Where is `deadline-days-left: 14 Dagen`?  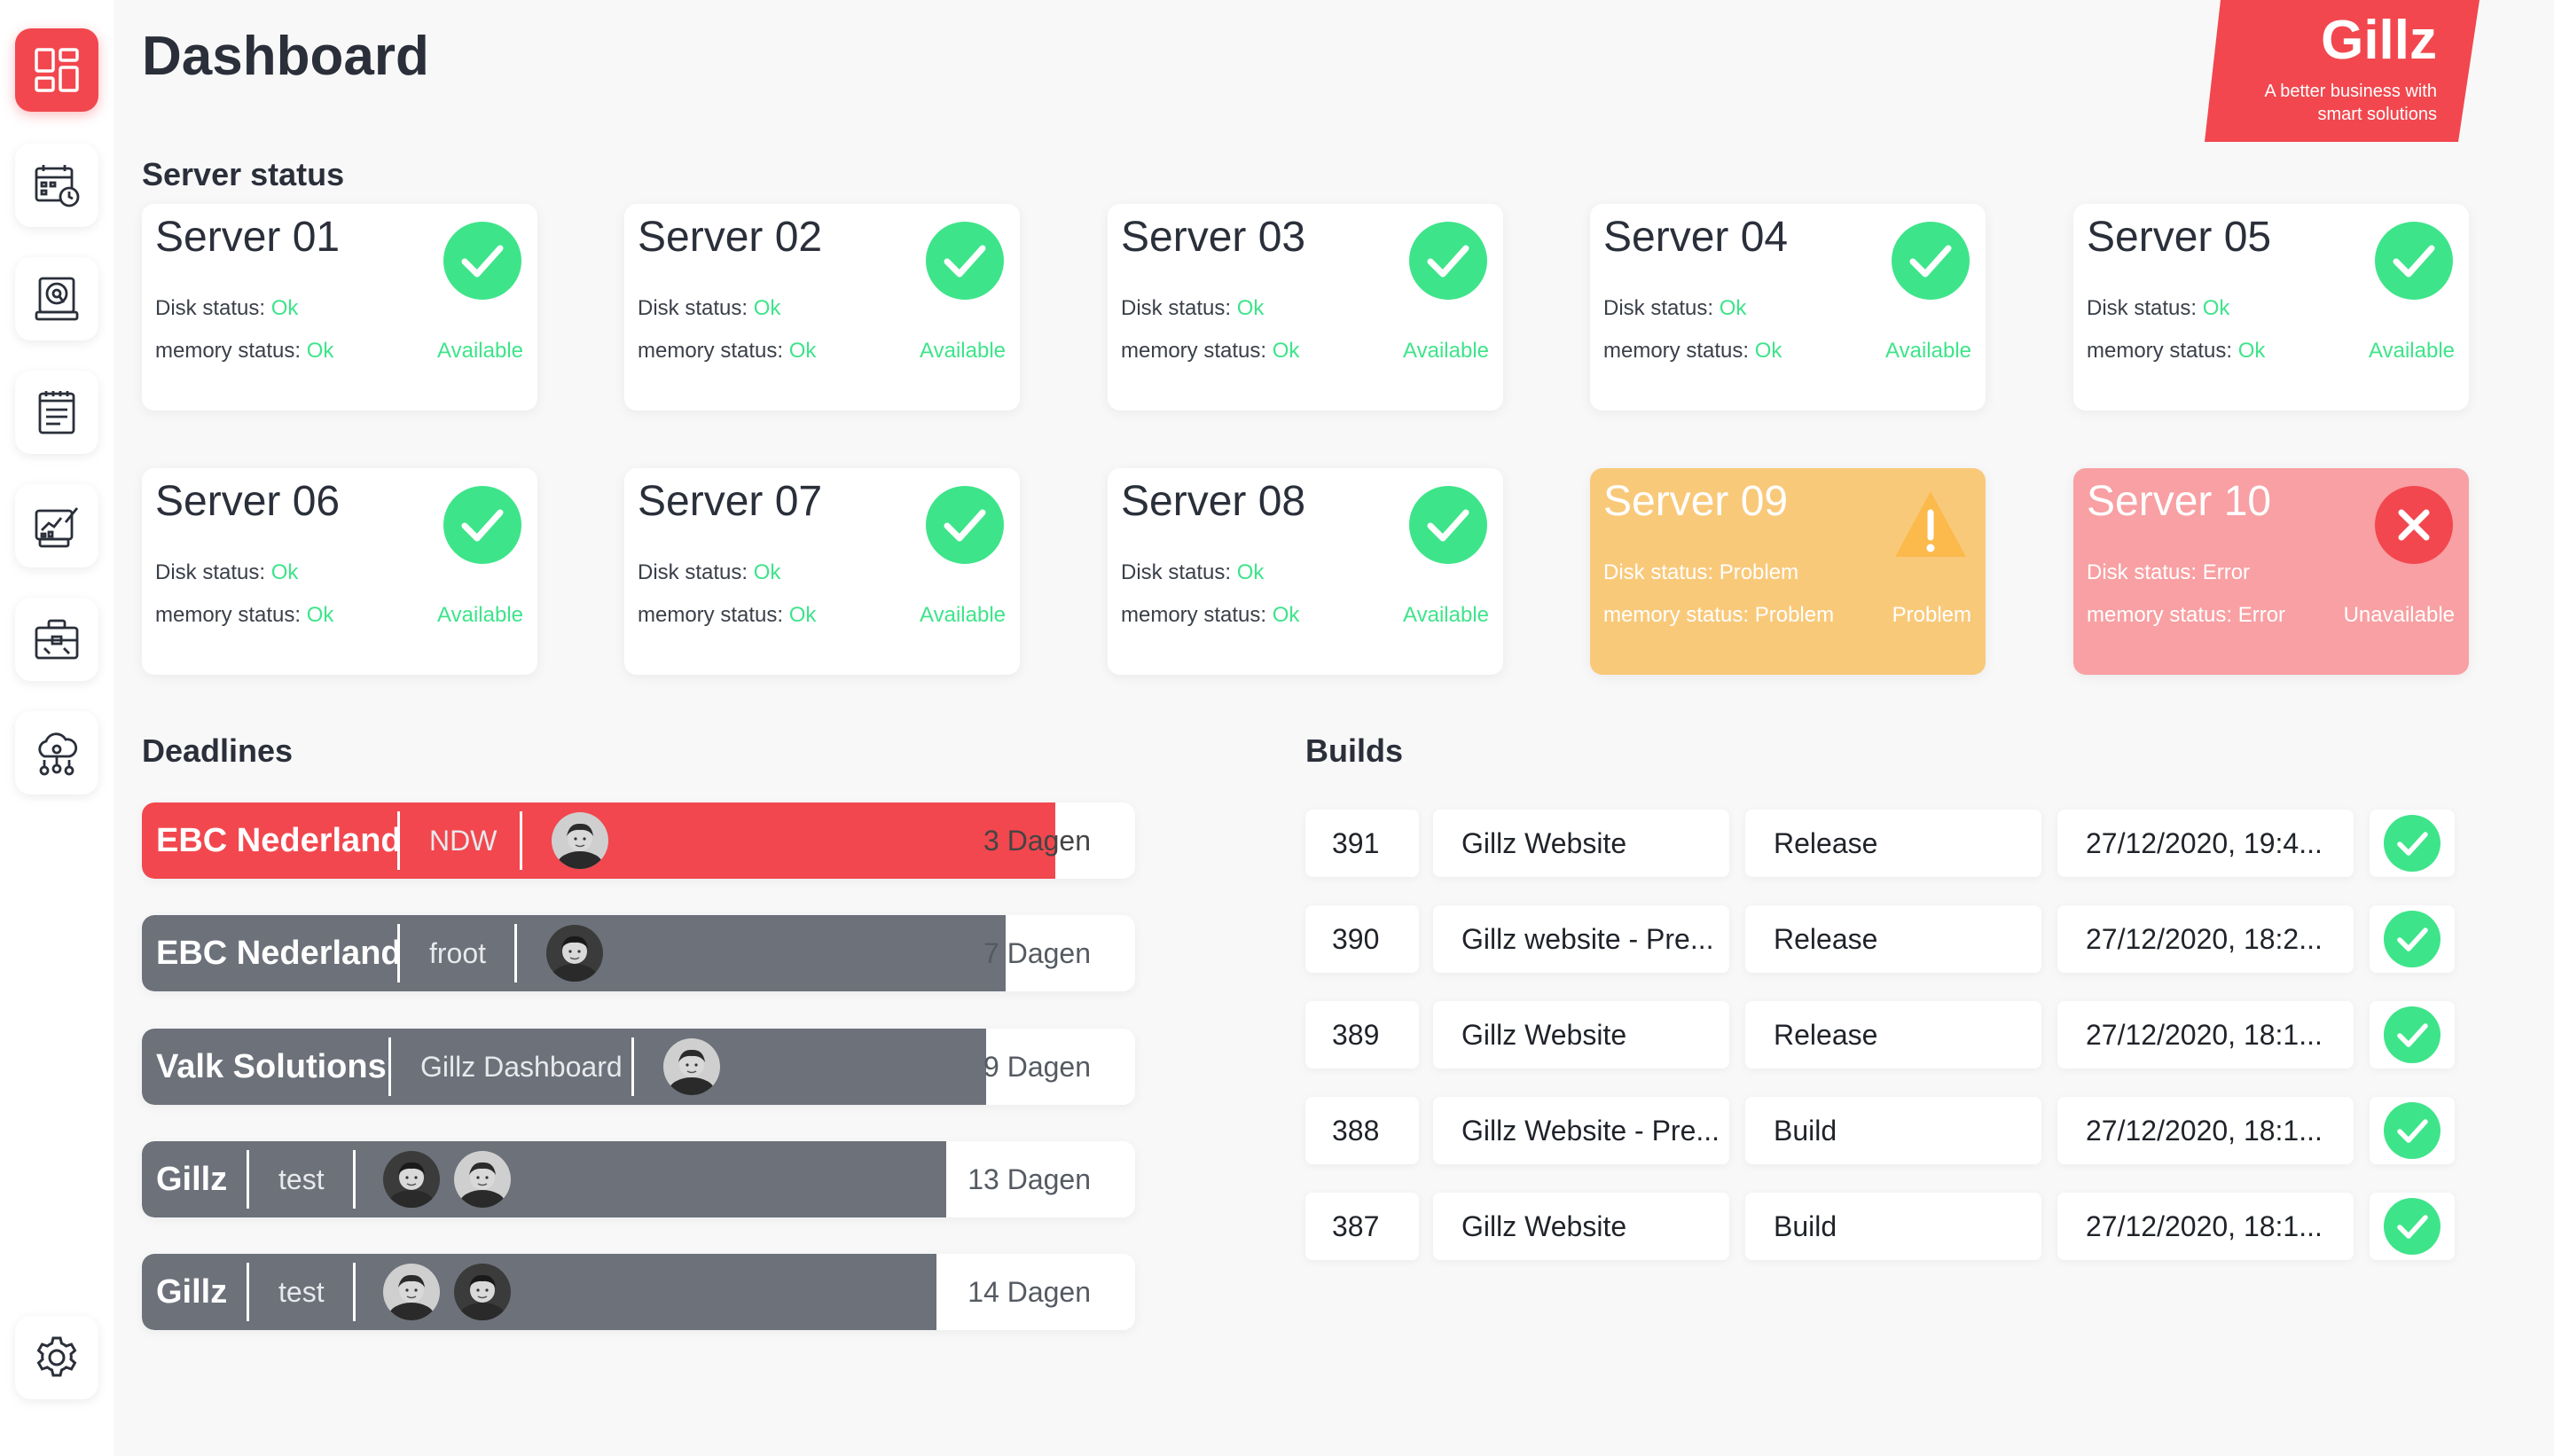
deadline-days-left: 14 Dagen is located at coordinates (1029, 1292).